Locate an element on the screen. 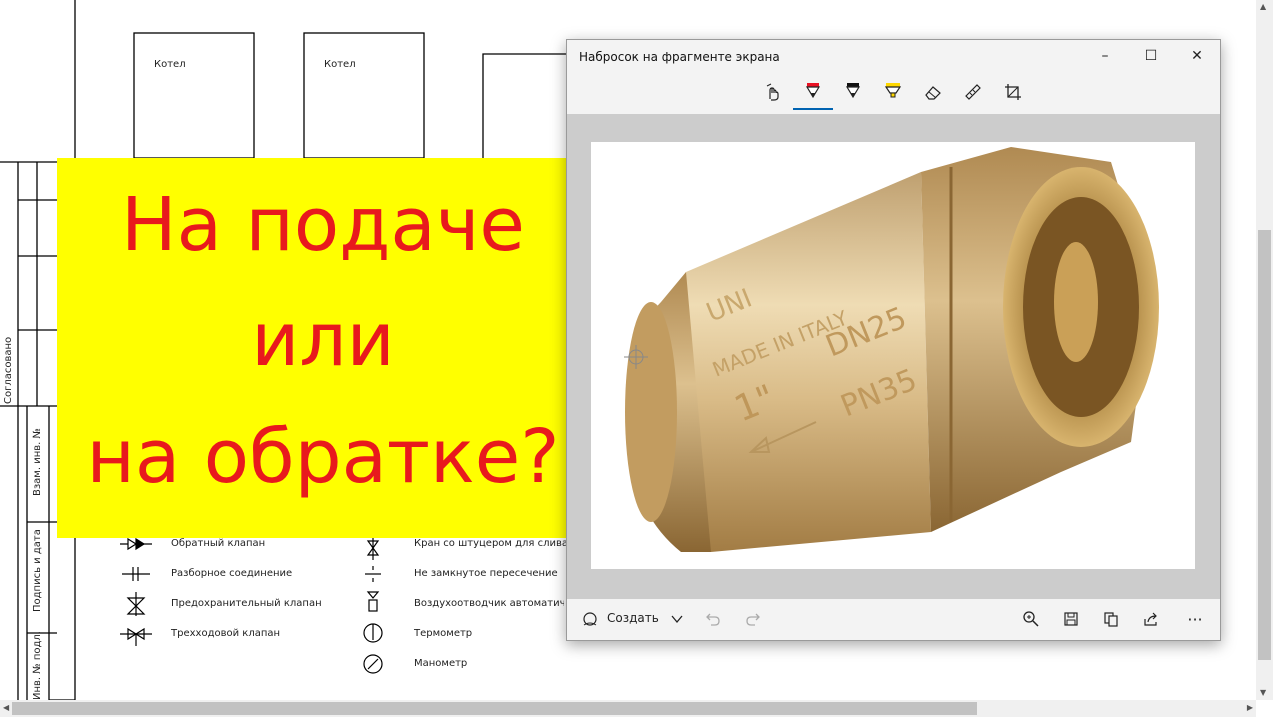  horizontal-scroll-thumb is located at coordinates (494, 708).